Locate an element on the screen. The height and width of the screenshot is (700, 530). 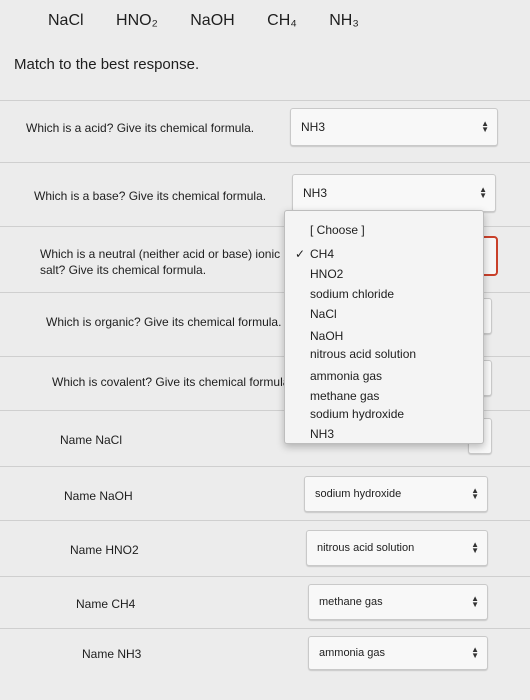
answer-select-8: nitrous acid solution ▲ ▼ is located at coordinates (397, 548).